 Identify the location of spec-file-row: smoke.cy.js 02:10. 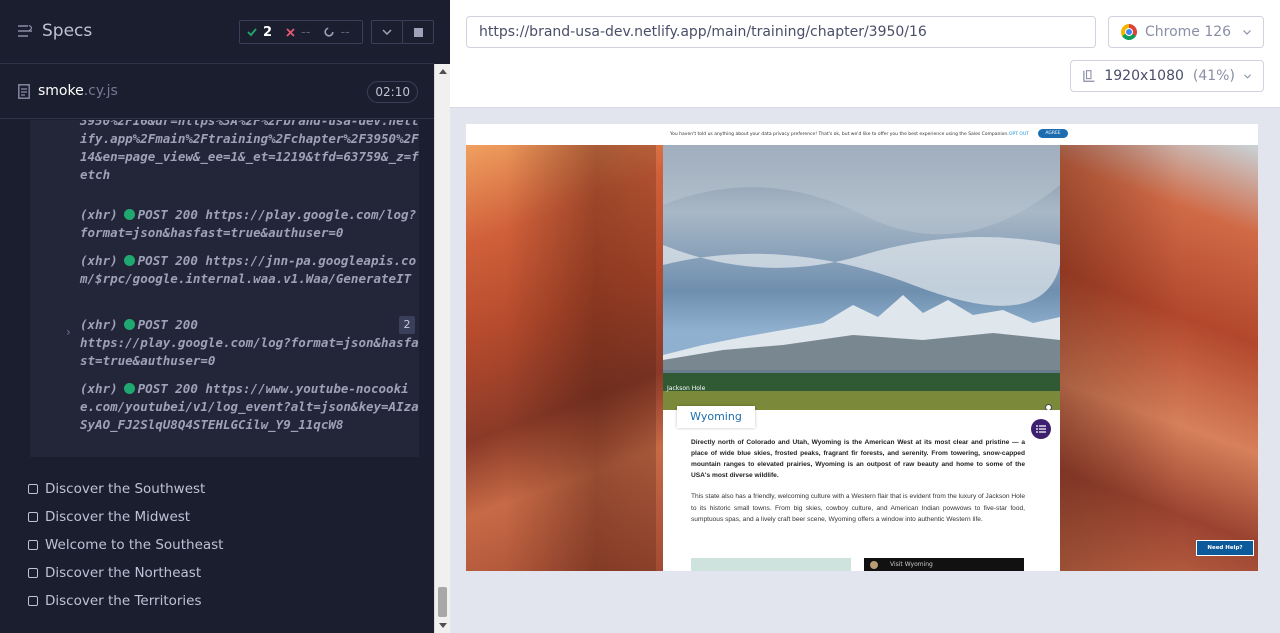
(217, 92).